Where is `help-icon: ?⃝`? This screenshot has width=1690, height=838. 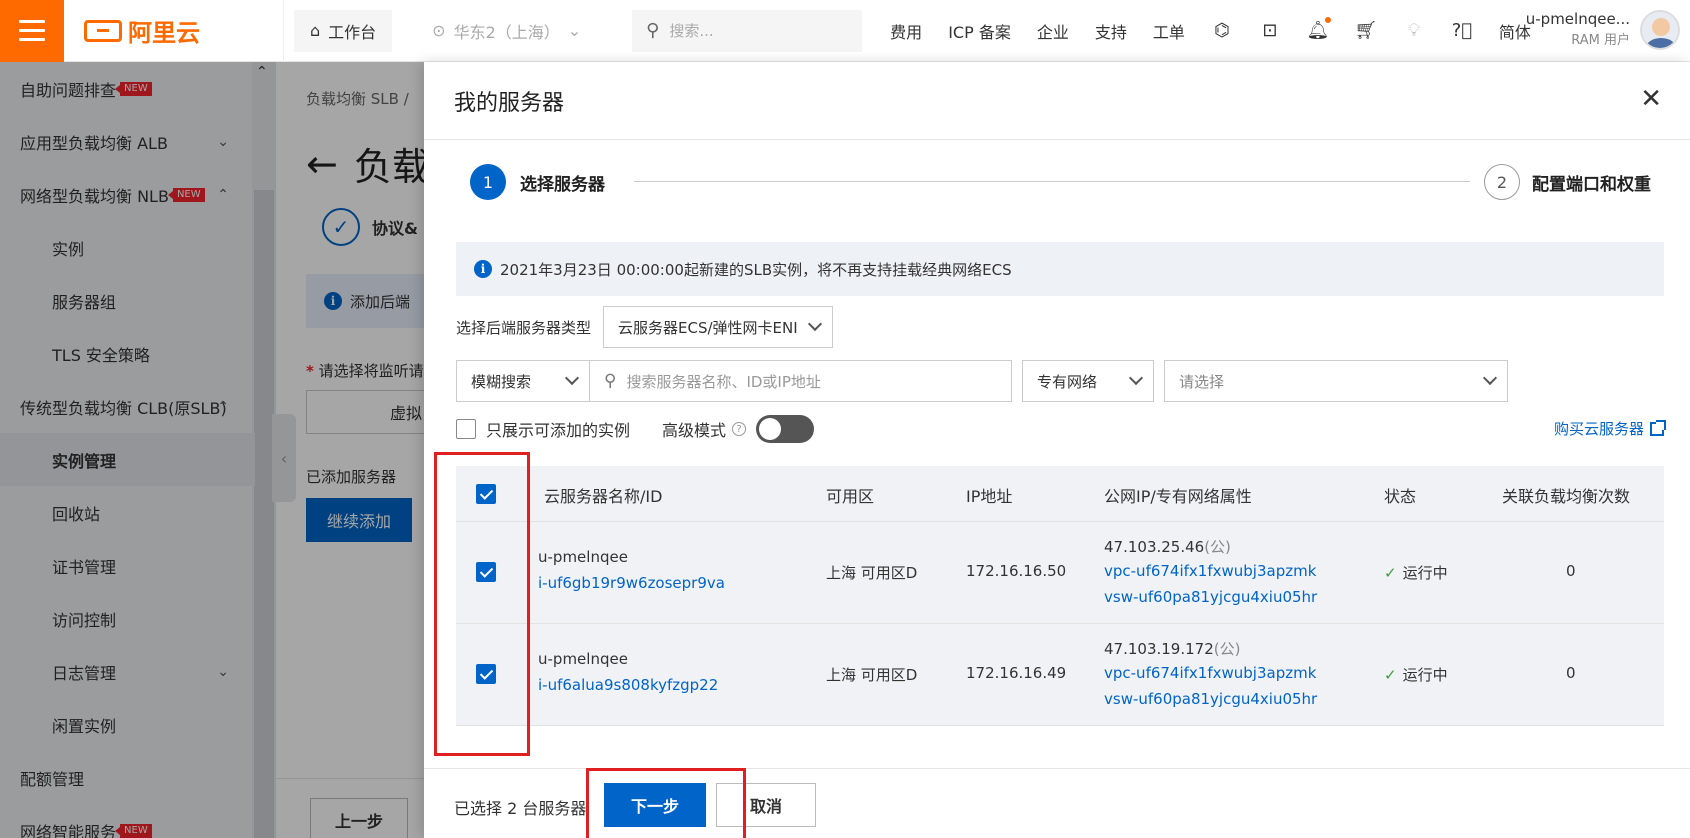 help-icon: ?⃝ is located at coordinates (1462, 31).